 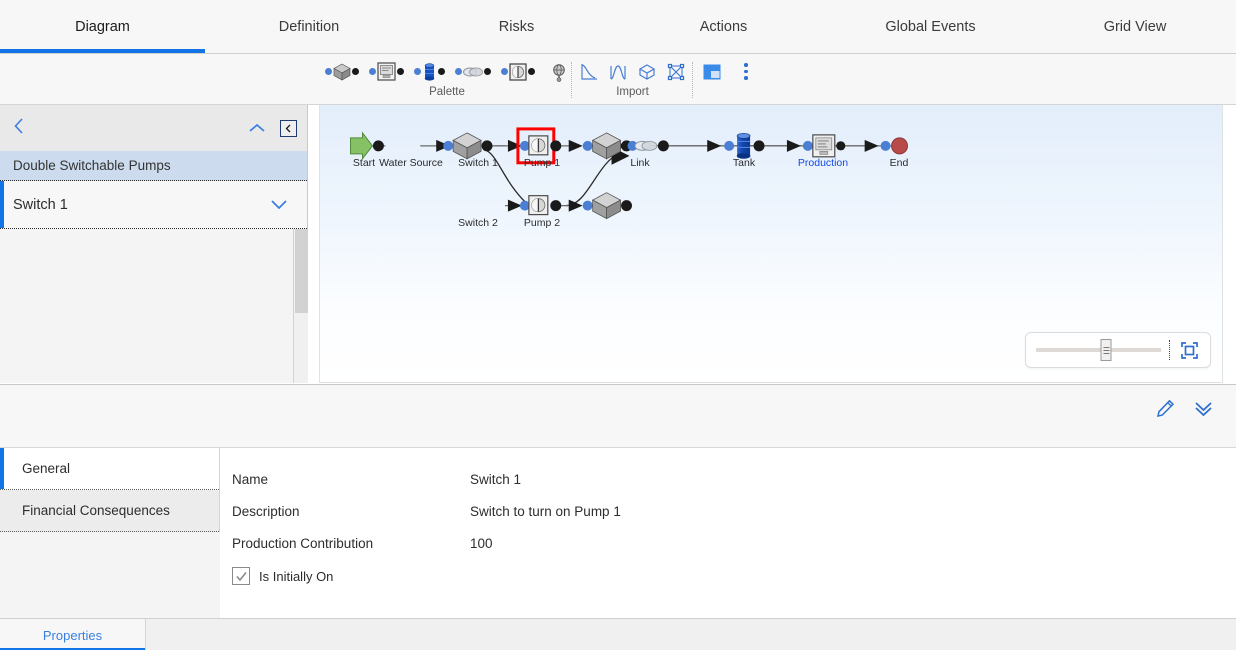 What do you see at coordinates (296, 576) in the screenshot?
I see `is-initially-on-label: Is Initially On` at bounding box center [296, 576].